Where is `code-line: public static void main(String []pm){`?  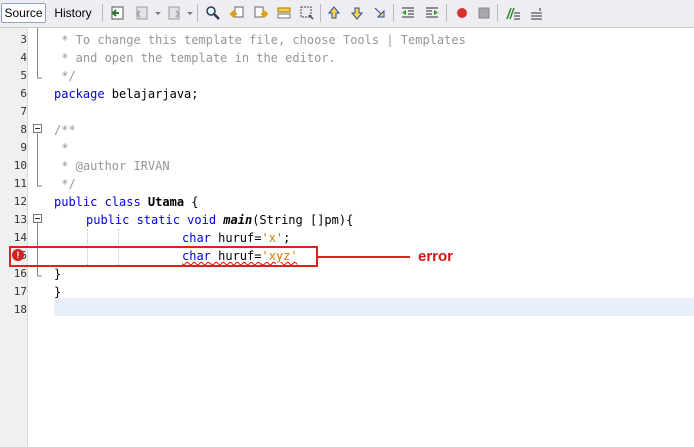
code-line: public static void main(String []pm){ is located at coordinates (219, 220).